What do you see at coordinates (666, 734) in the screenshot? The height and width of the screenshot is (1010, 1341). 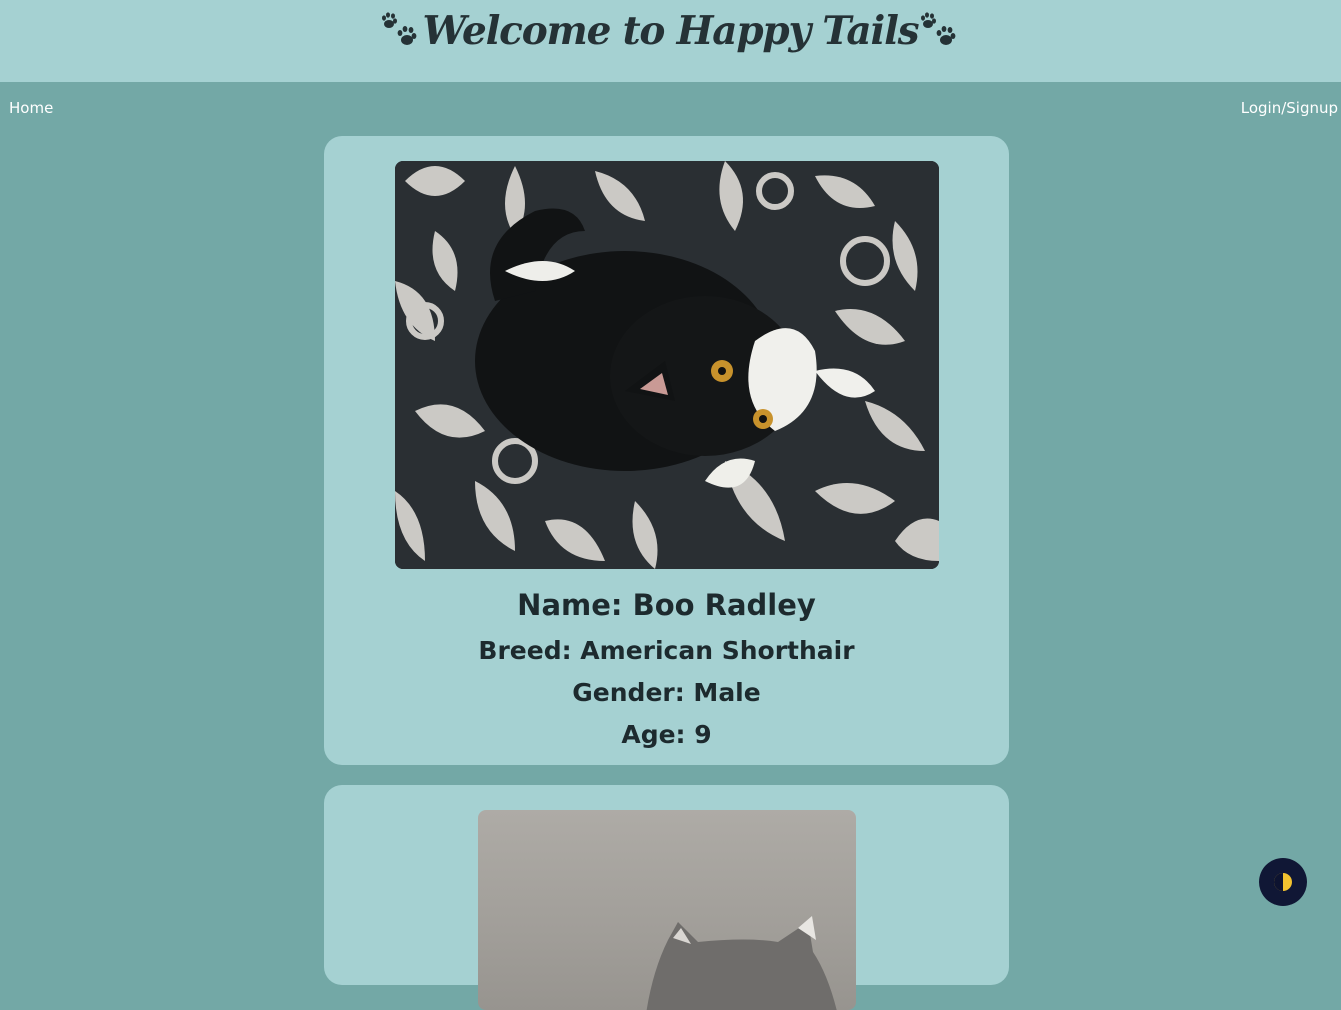 I see `pet-age: Age: 9` at bounding box center [666, 734].